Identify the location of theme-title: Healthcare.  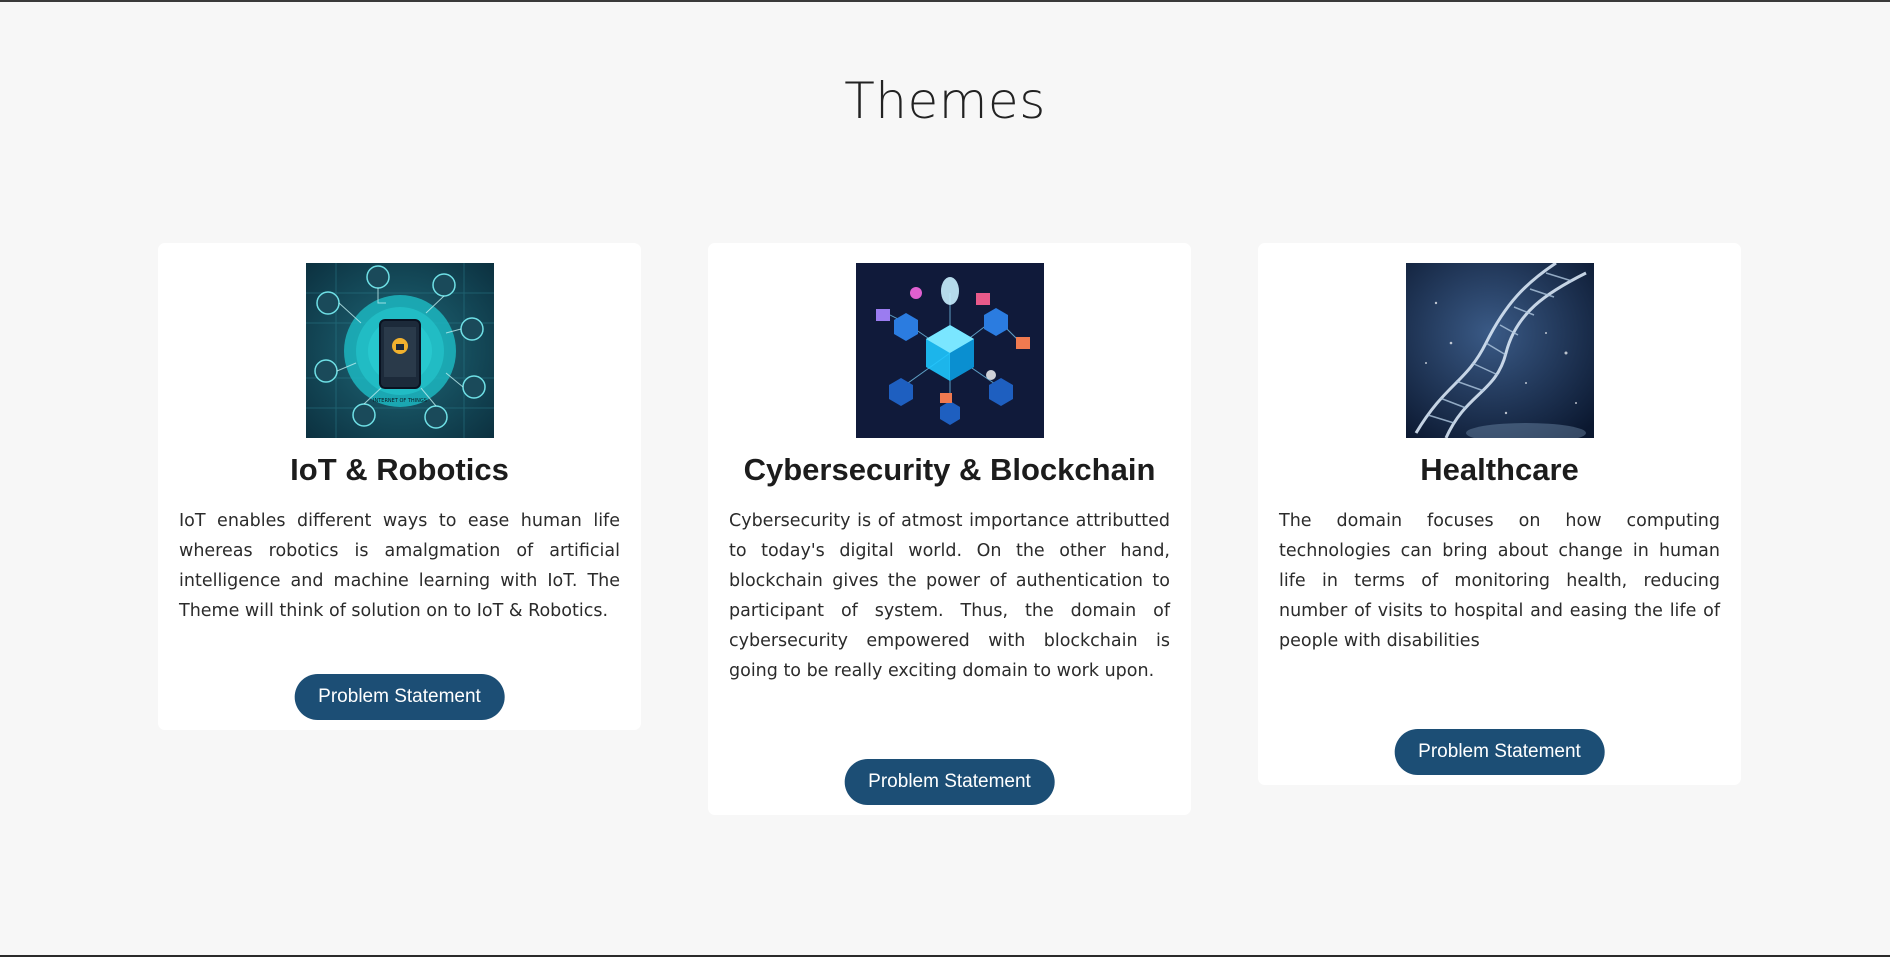
(1499, 469).